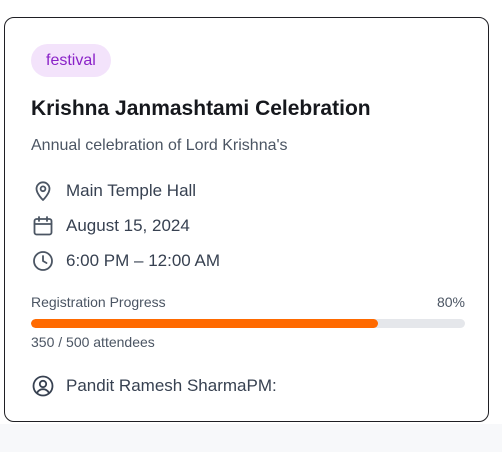 The image size is (502, 452). I want to click on registration-progress-percent: 80%, so click(450, 302).